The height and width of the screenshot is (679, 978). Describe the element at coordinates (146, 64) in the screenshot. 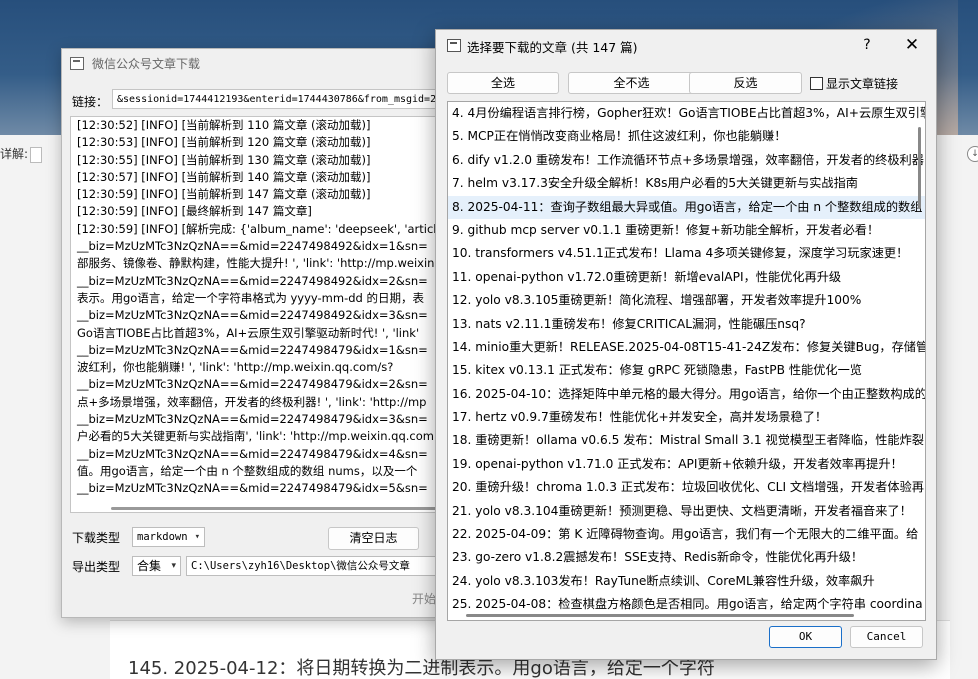

I see `main-window-title: 微信公众号文章下载` at that location.